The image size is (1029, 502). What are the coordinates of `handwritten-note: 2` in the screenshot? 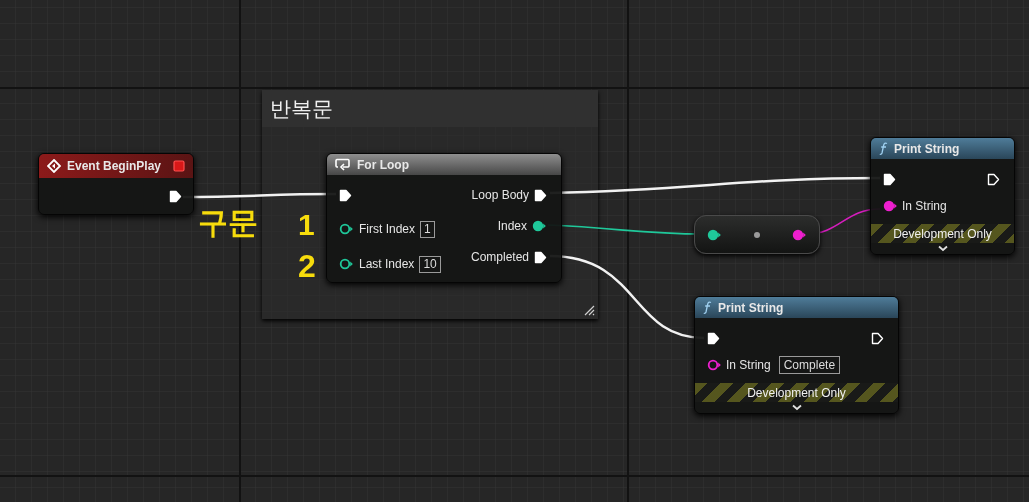 It's located at (307, 266).